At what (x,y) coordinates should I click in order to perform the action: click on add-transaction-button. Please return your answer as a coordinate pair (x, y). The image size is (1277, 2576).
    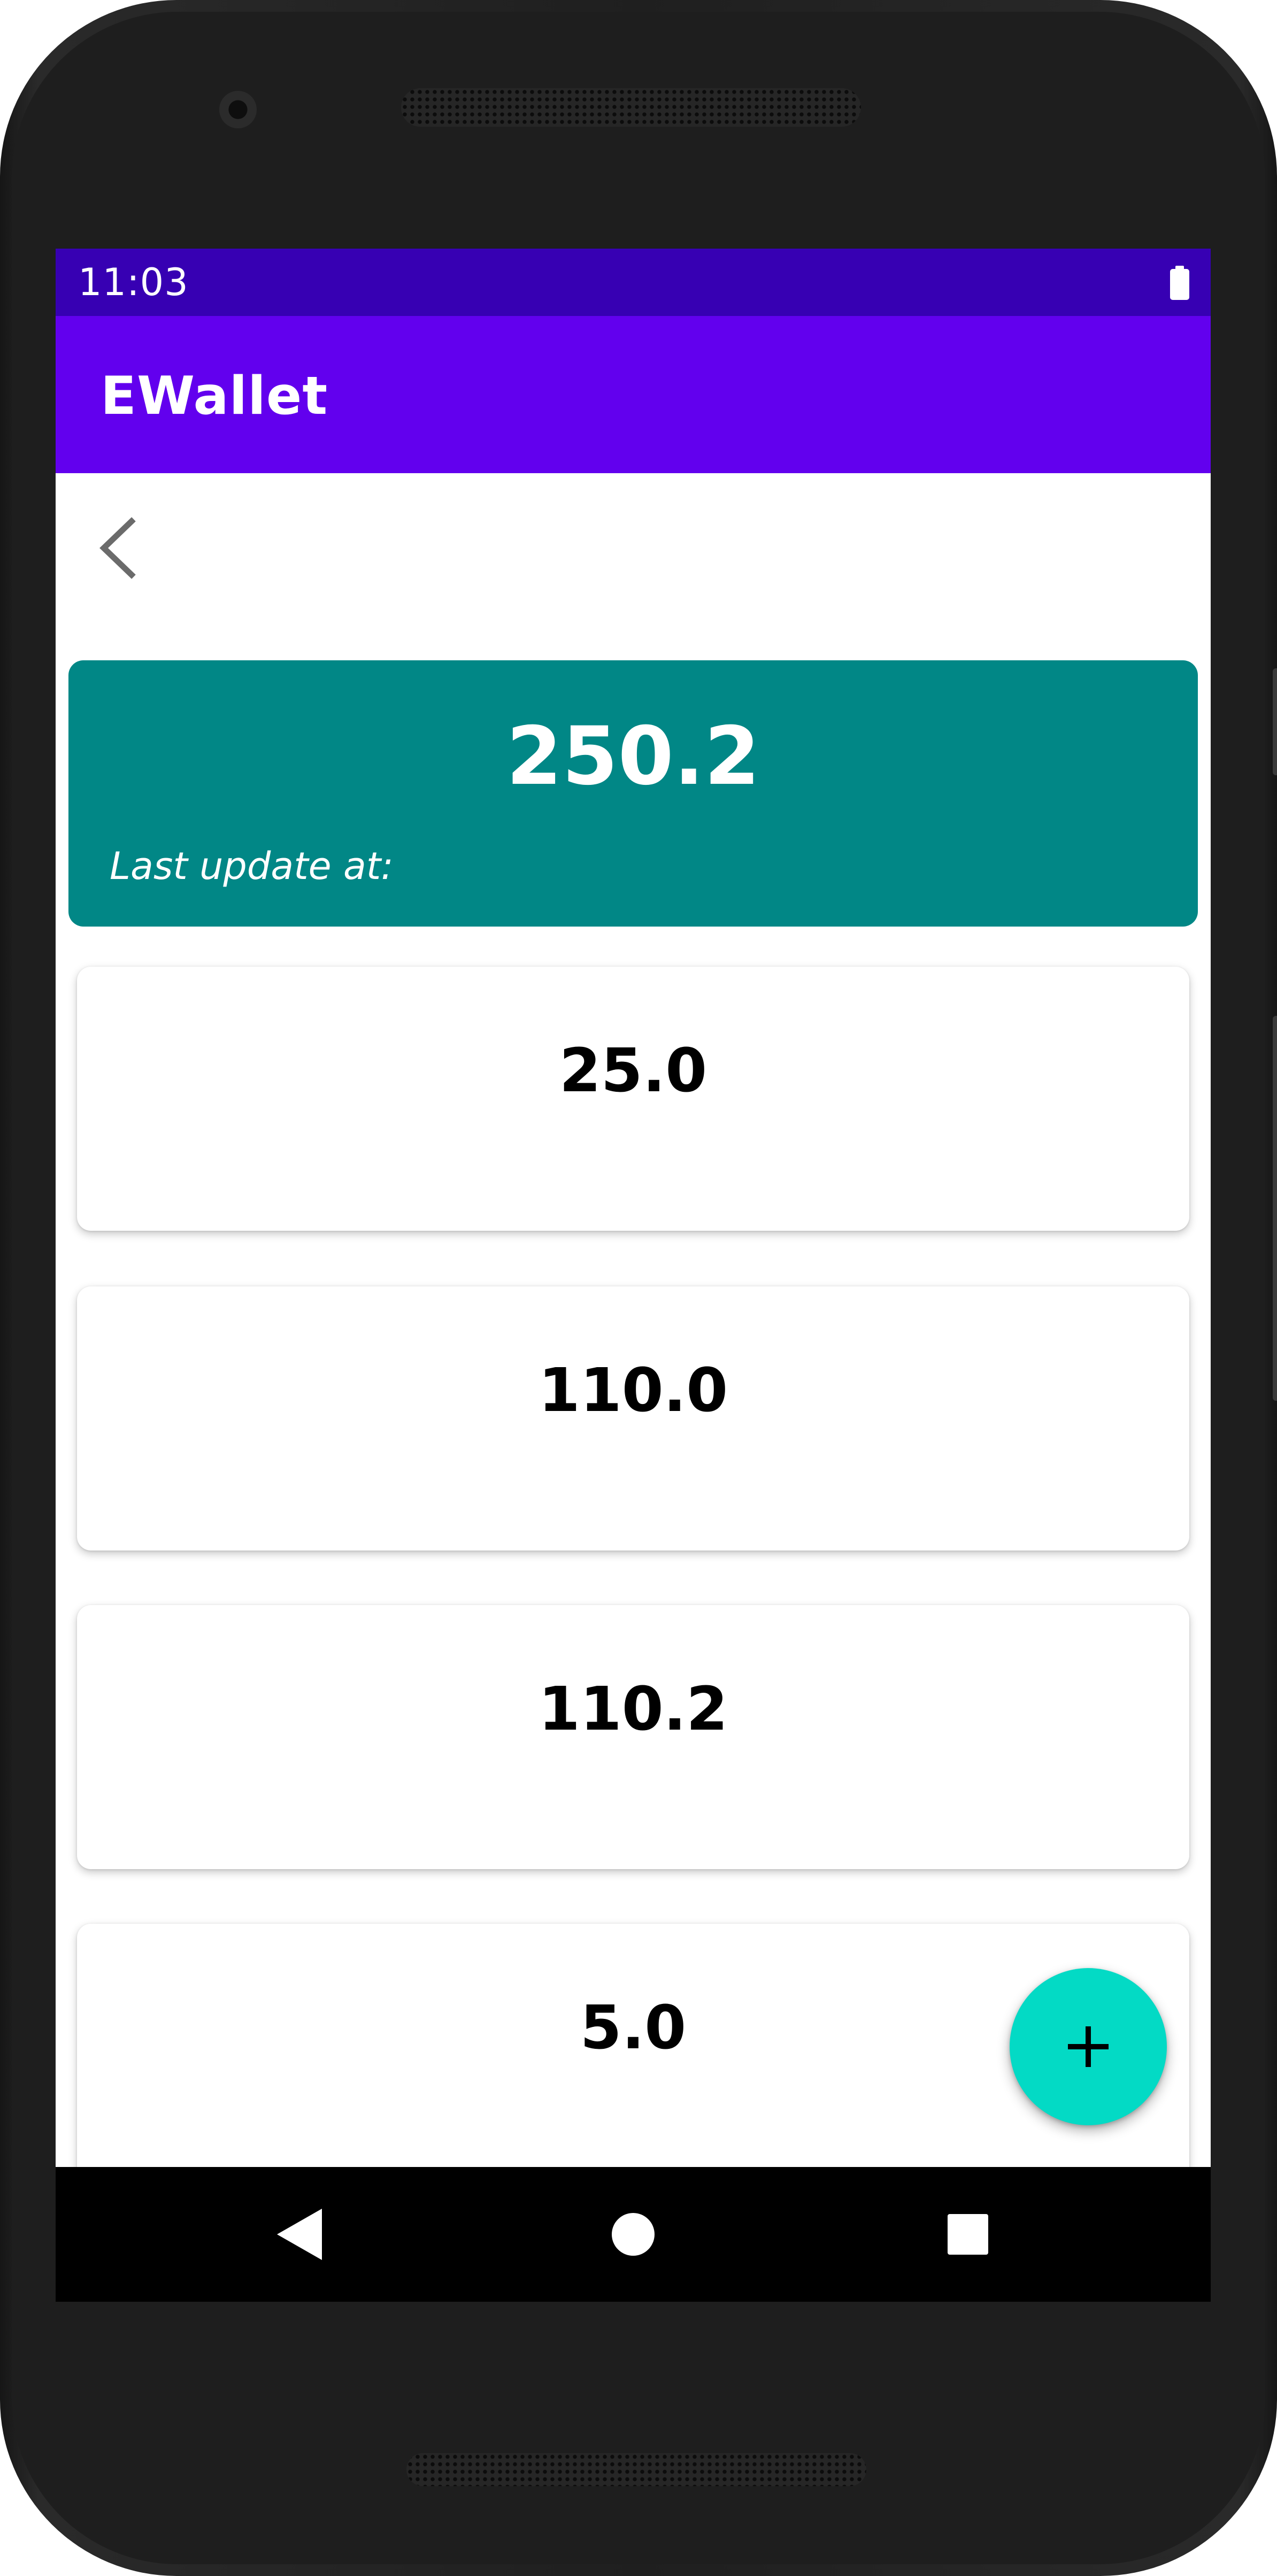
    Looking at the image, I should click on (1088, 2046).